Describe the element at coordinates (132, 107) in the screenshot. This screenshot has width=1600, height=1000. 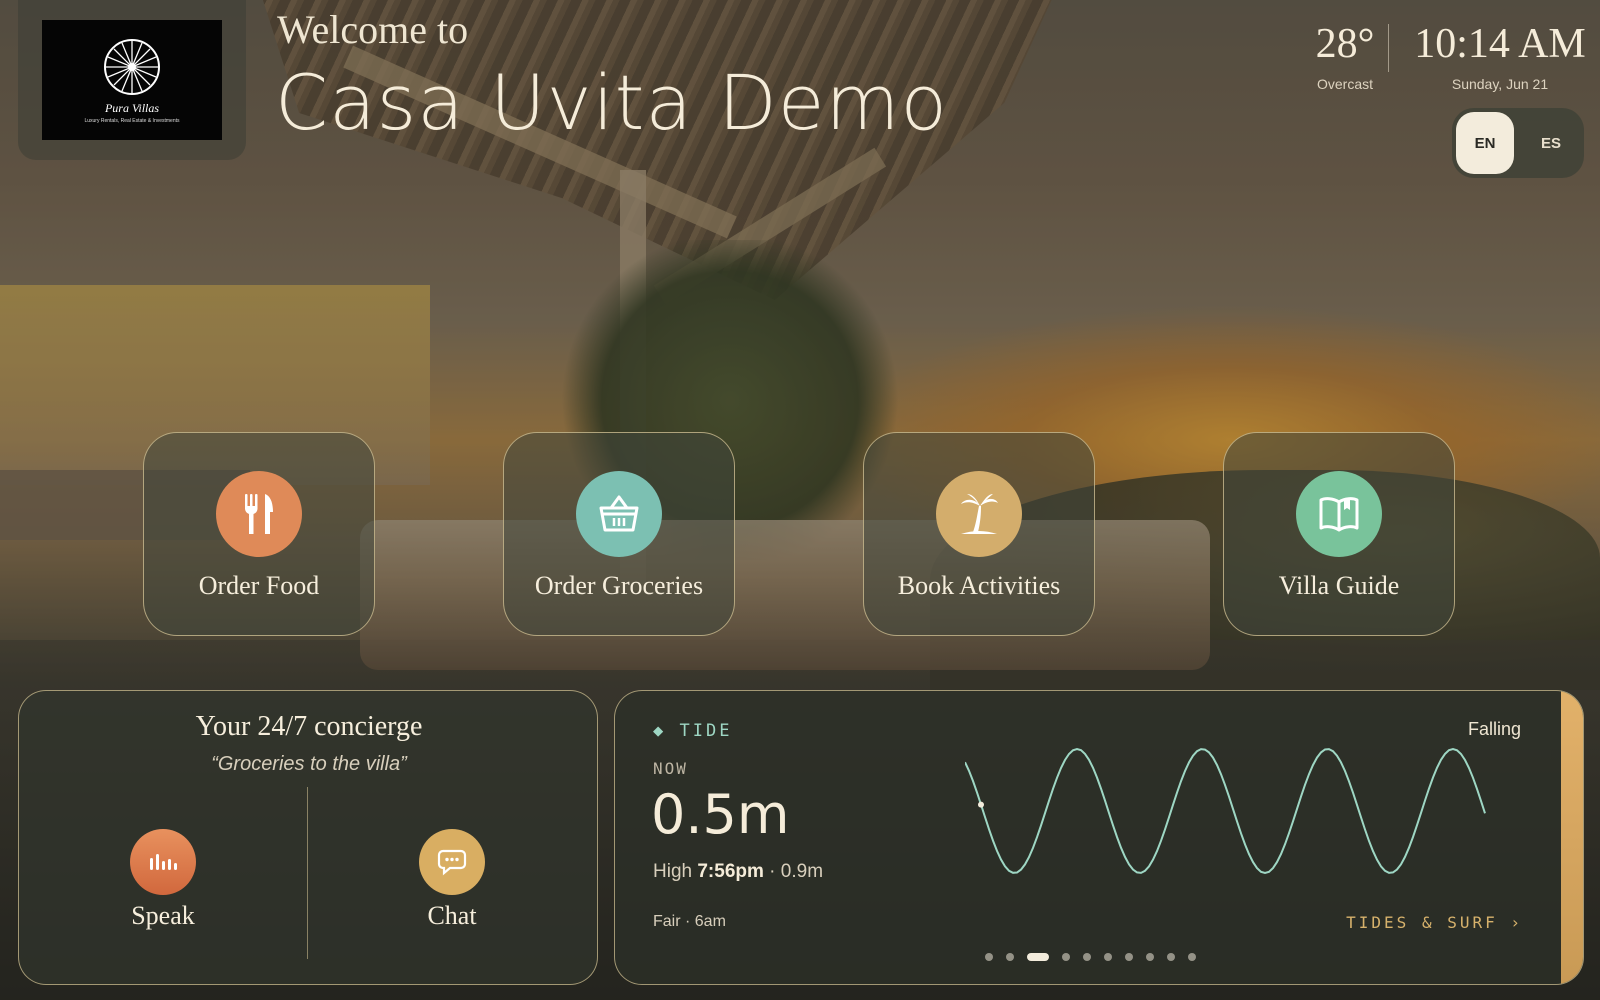
I see `logo-name: Pura Villas` at that location.